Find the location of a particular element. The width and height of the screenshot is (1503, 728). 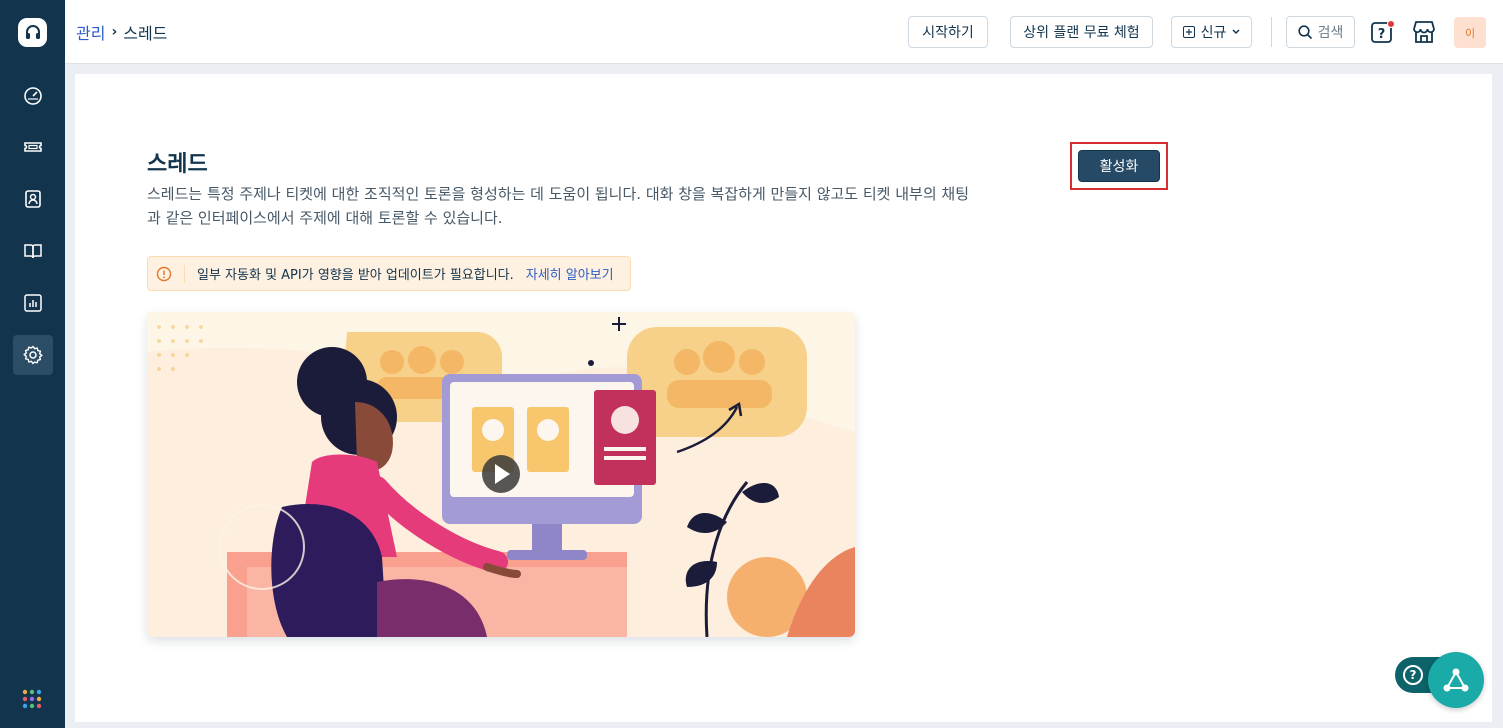

activate-button: 활성화 is located at coordinates (1119, 166).